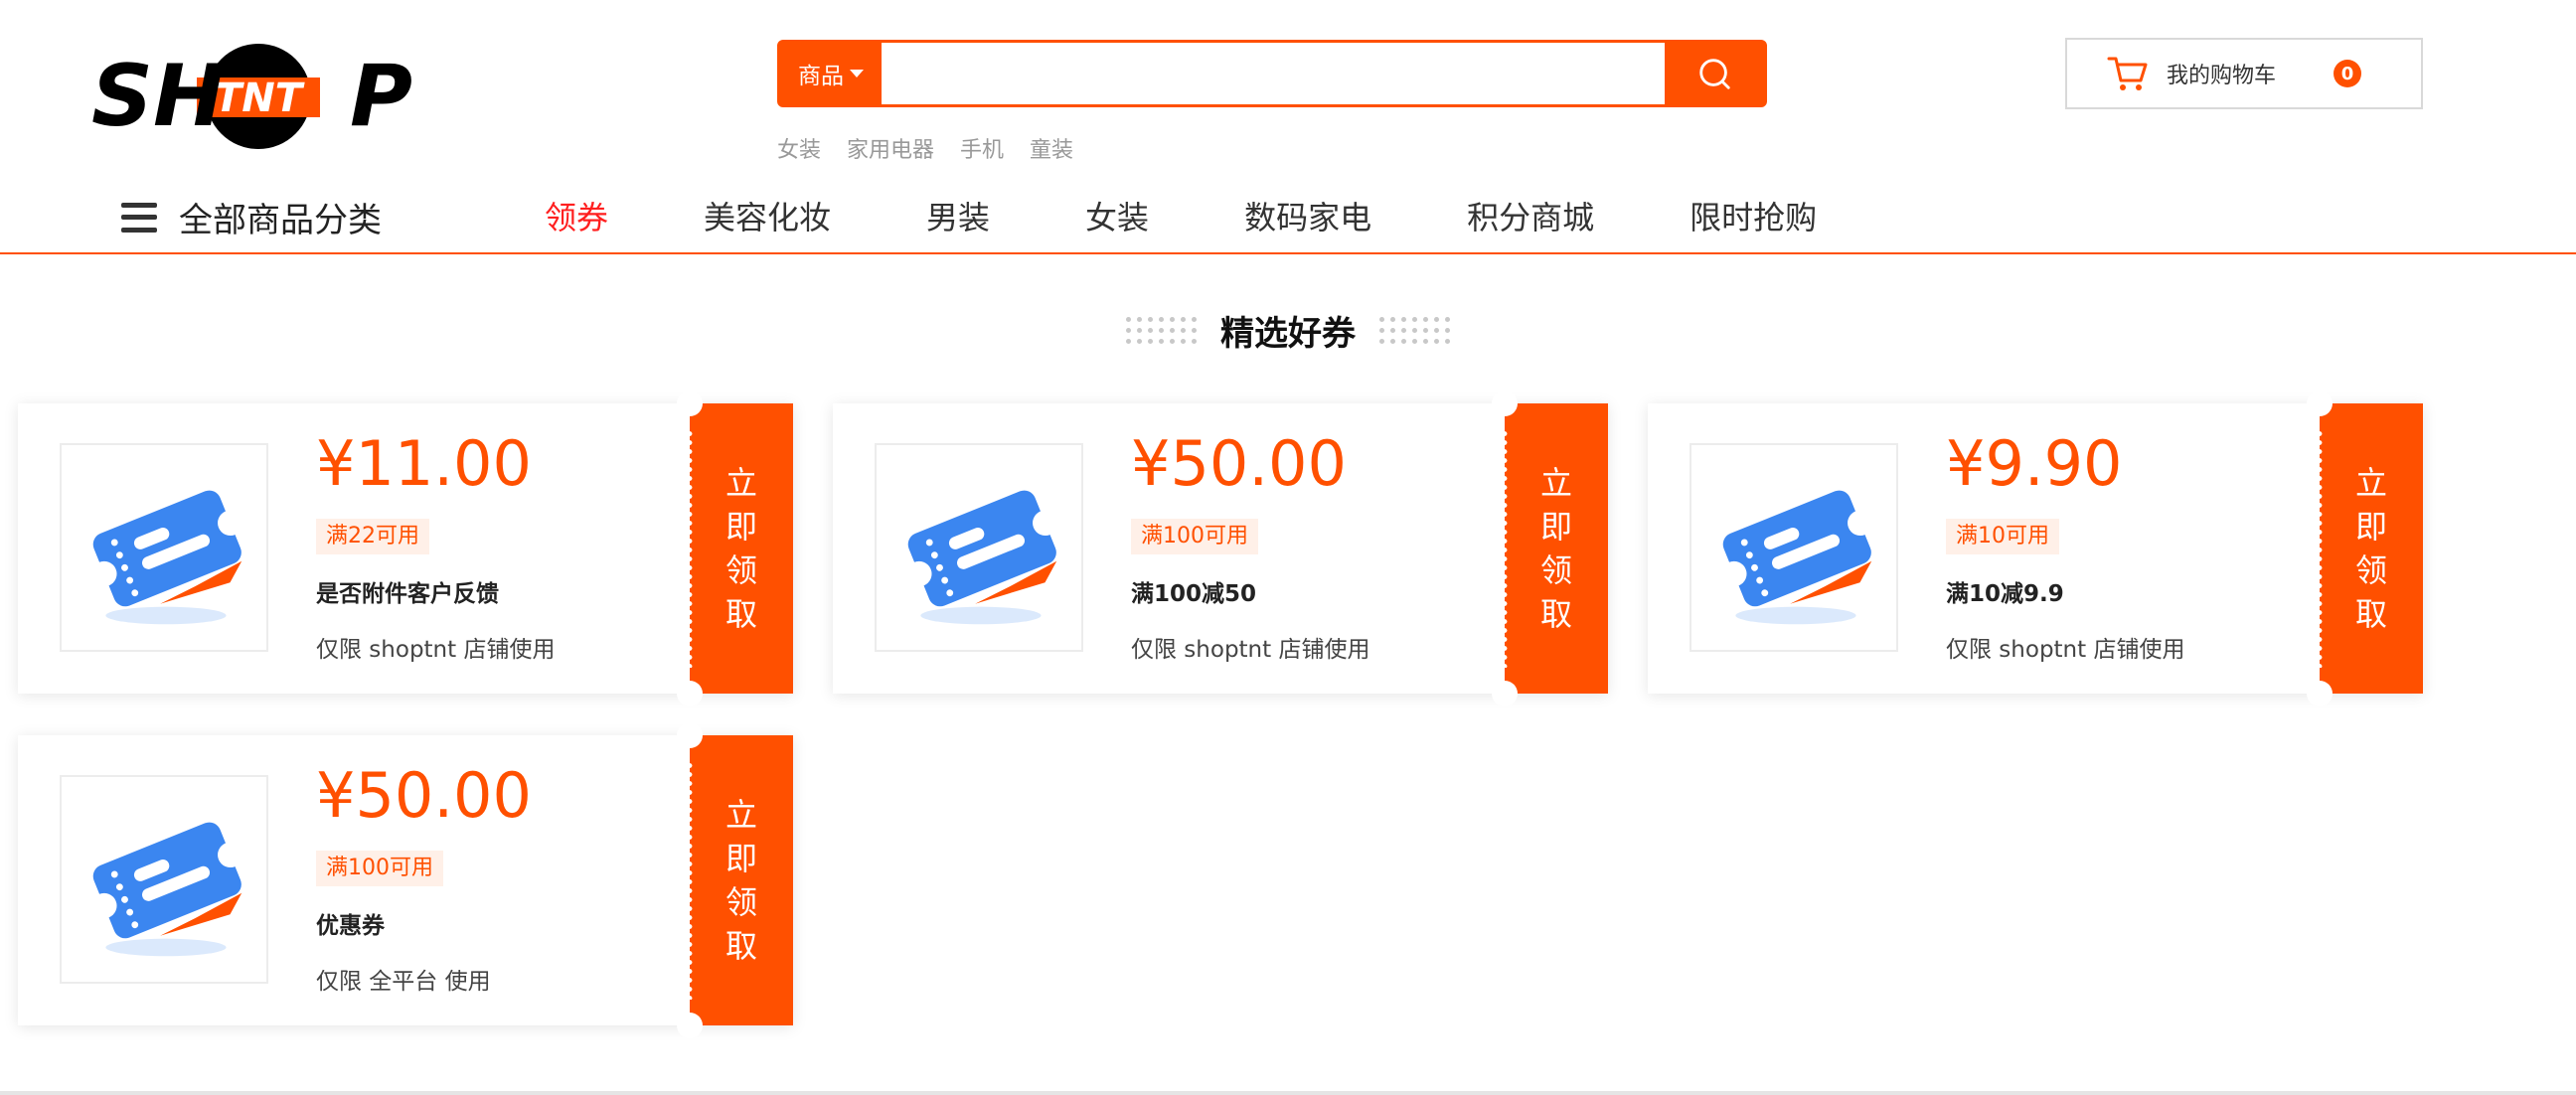  What do you see at coordinates (372, 536) in the screenshot?
I see `coupon-condition-badge: 满22可用` at bounding box center [372, 536].